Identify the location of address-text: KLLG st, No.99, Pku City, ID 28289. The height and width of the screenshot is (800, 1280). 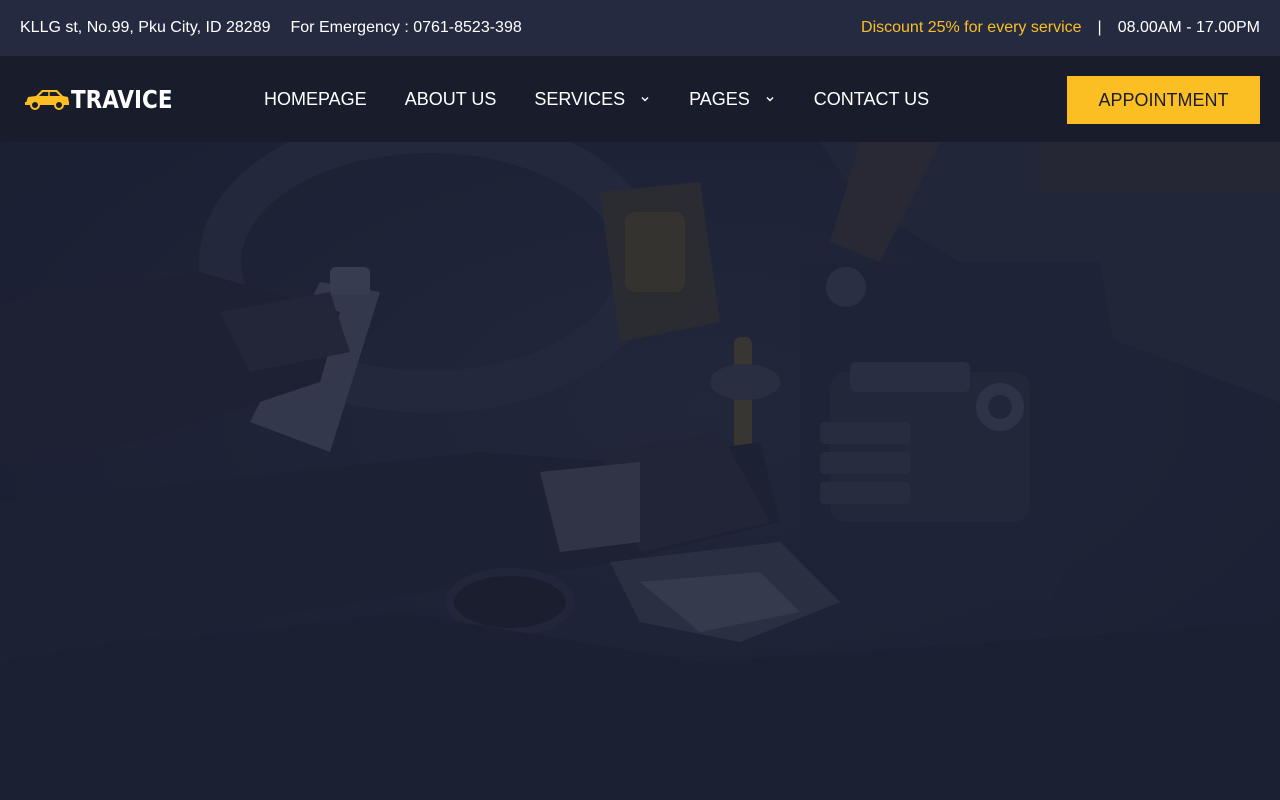
(145, 27).